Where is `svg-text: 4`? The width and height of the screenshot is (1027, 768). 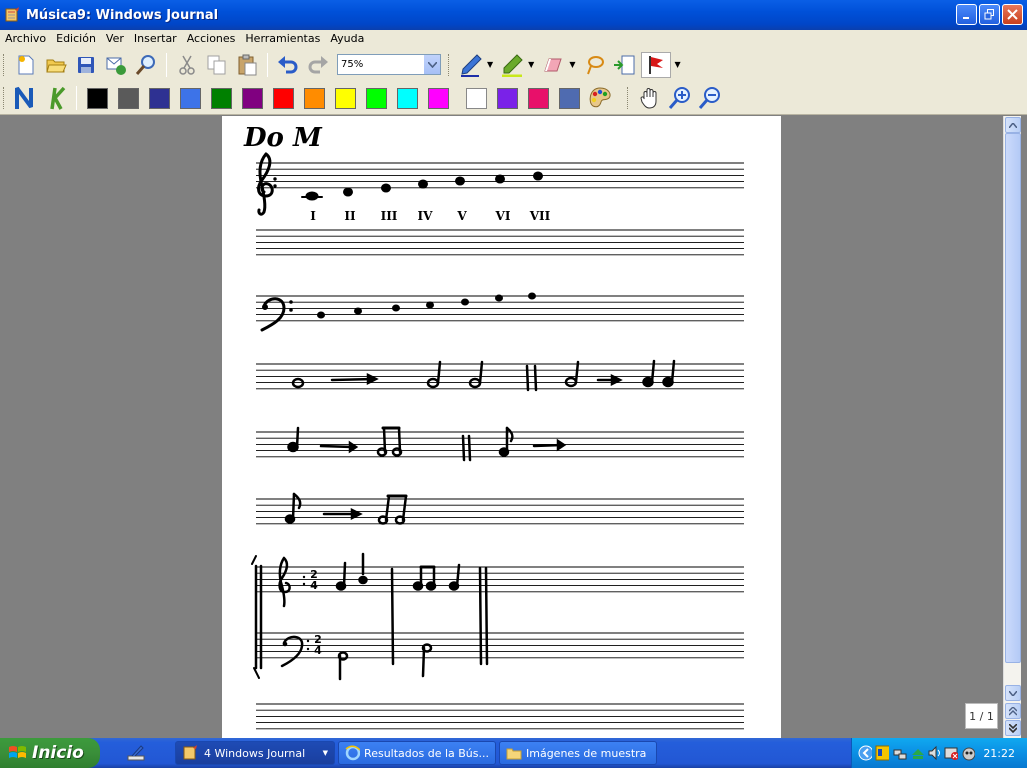
svg-text: 4 is located at coordinates (314, 585).